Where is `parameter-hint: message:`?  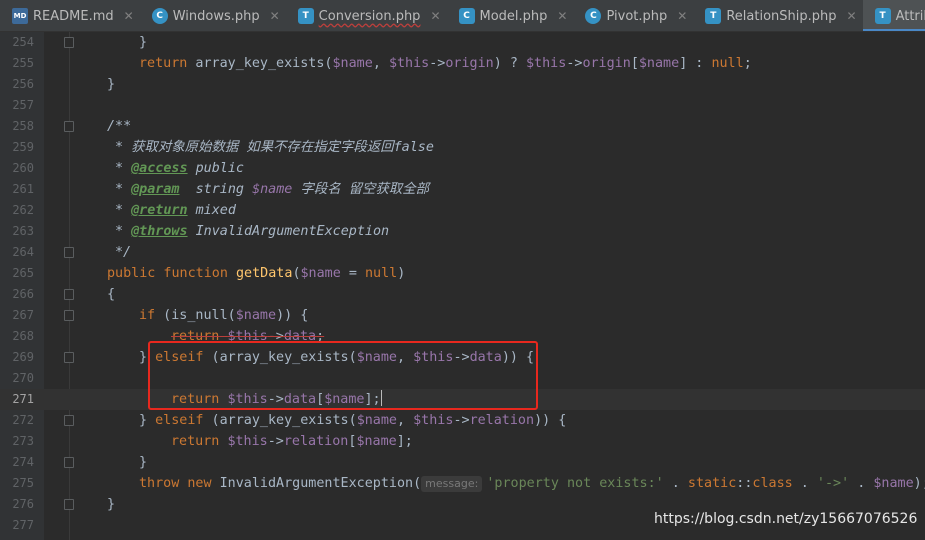
parameter-hint: message: is located at coordinates (452, 484).